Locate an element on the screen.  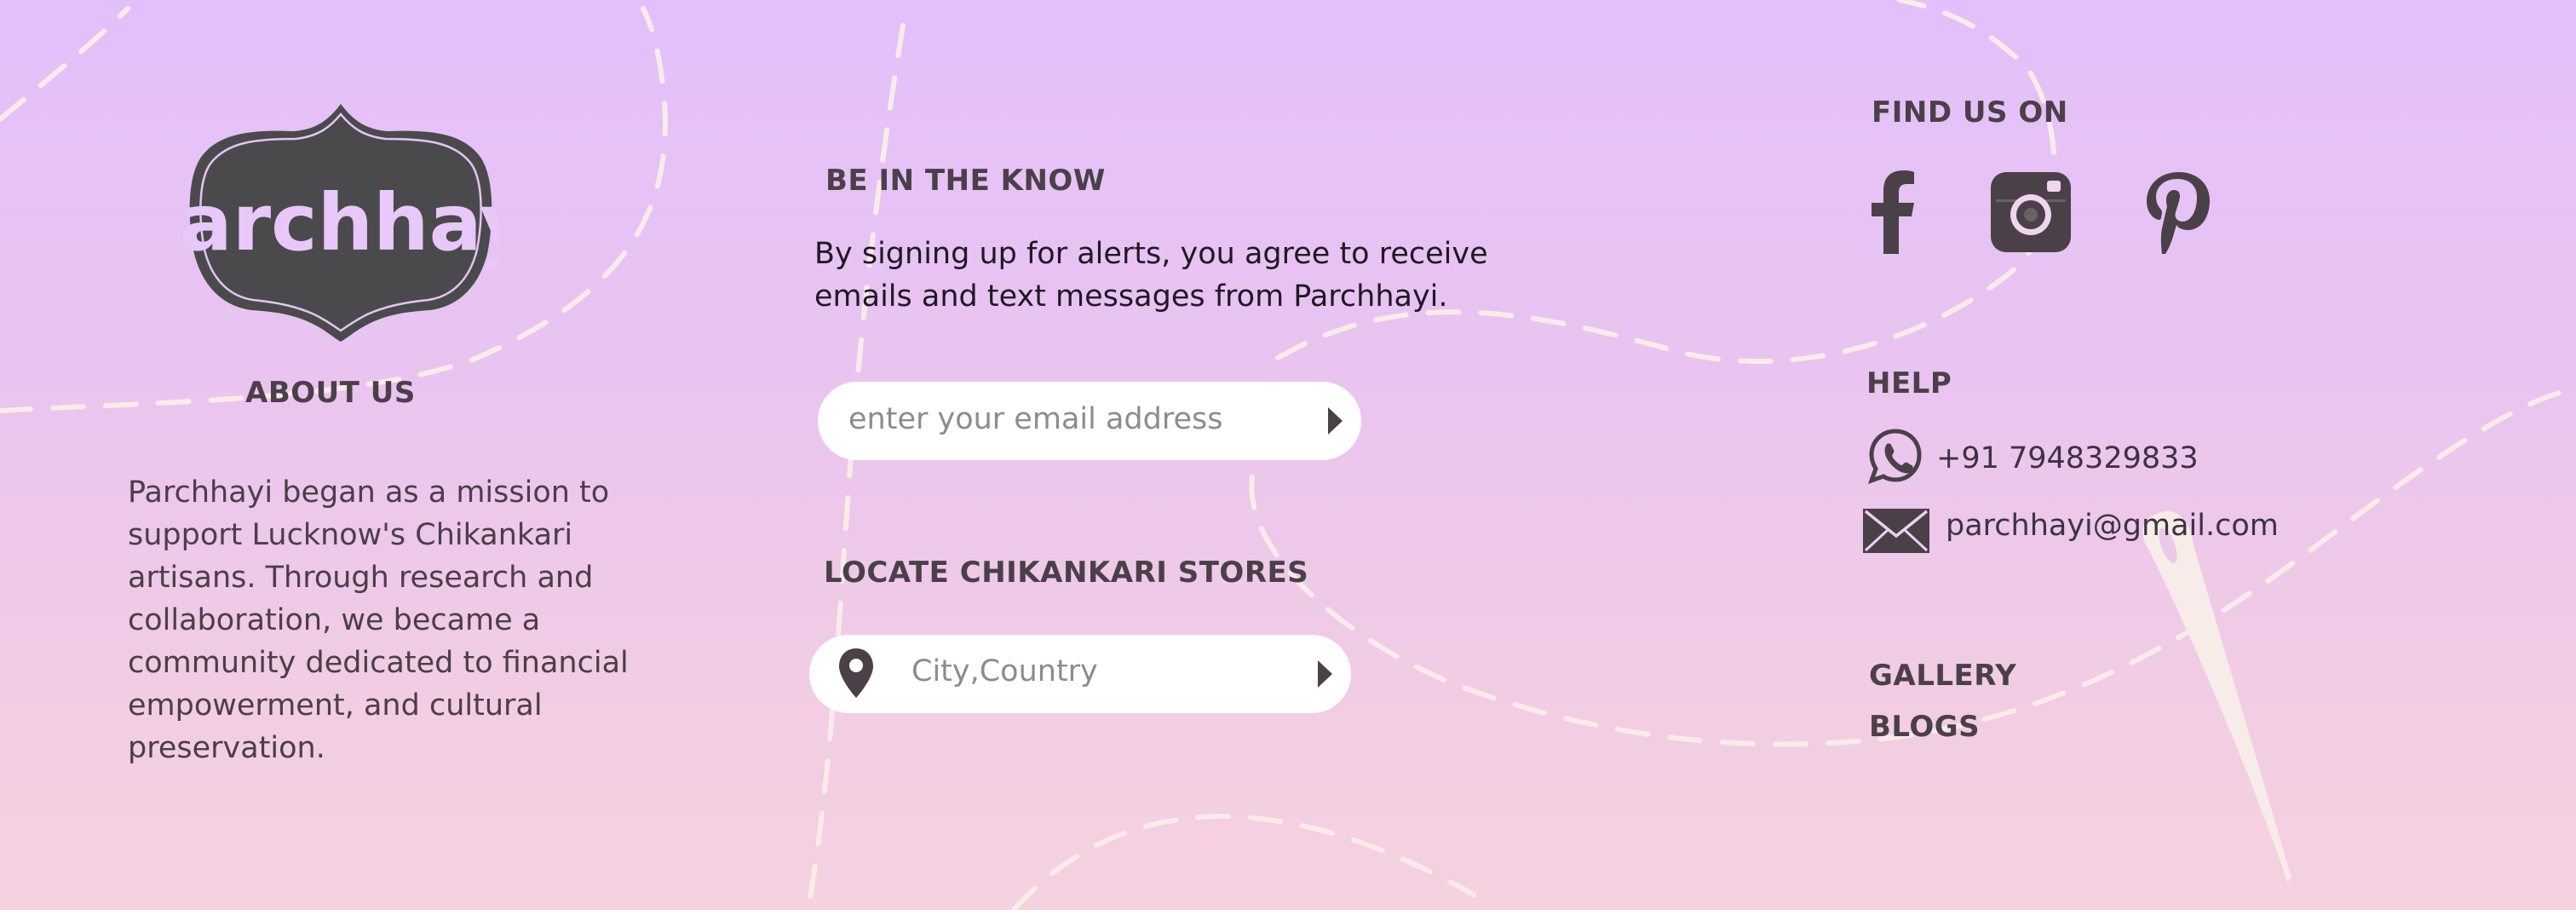
email-address: parchhayi@gmail.com is located at coordinates (2113, 526).